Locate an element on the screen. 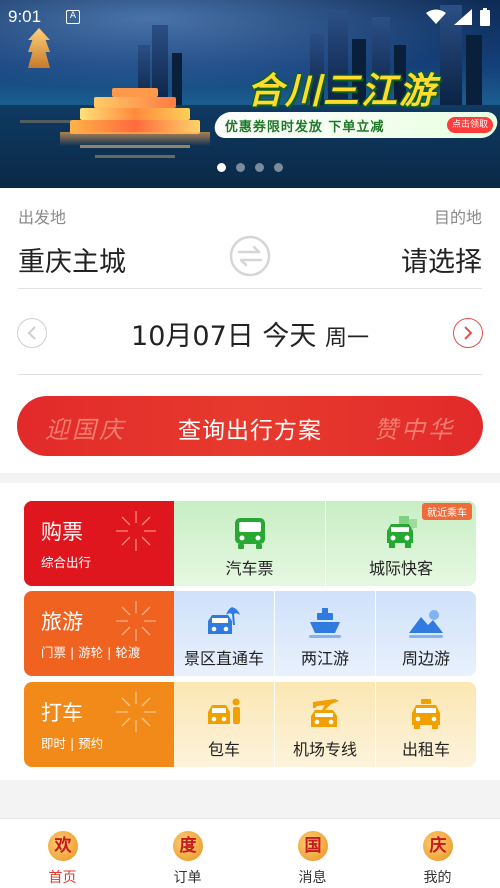  cruise-ship-icon is located at coordinates (325, 623).